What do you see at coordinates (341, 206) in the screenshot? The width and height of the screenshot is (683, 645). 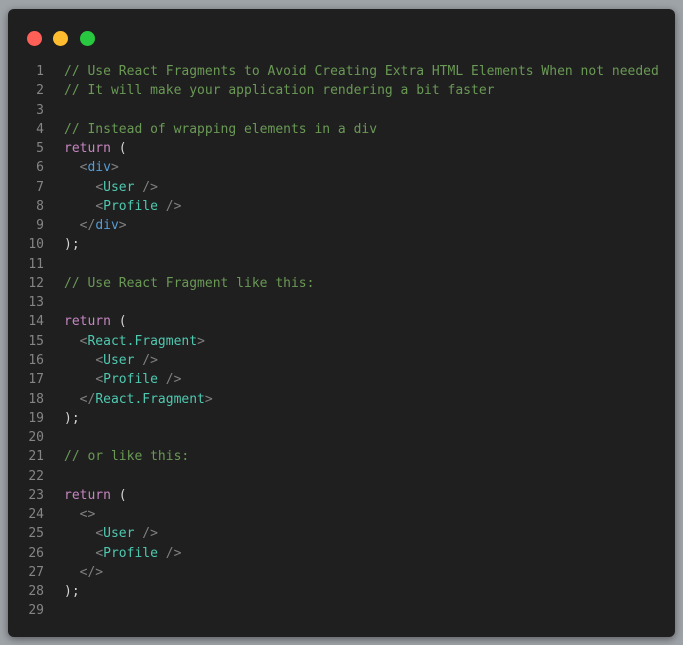 I see `code-line: 8 <Profile />` at bounding box center [341, 206].